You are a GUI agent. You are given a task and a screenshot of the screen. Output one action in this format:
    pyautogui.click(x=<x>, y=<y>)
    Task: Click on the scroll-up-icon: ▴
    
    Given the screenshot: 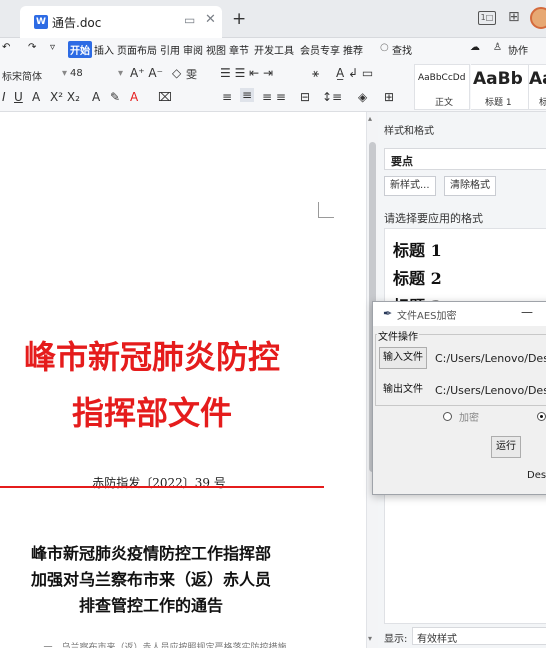 What is the action you would take?
    pyautogui.click(x=370, y=118)
    